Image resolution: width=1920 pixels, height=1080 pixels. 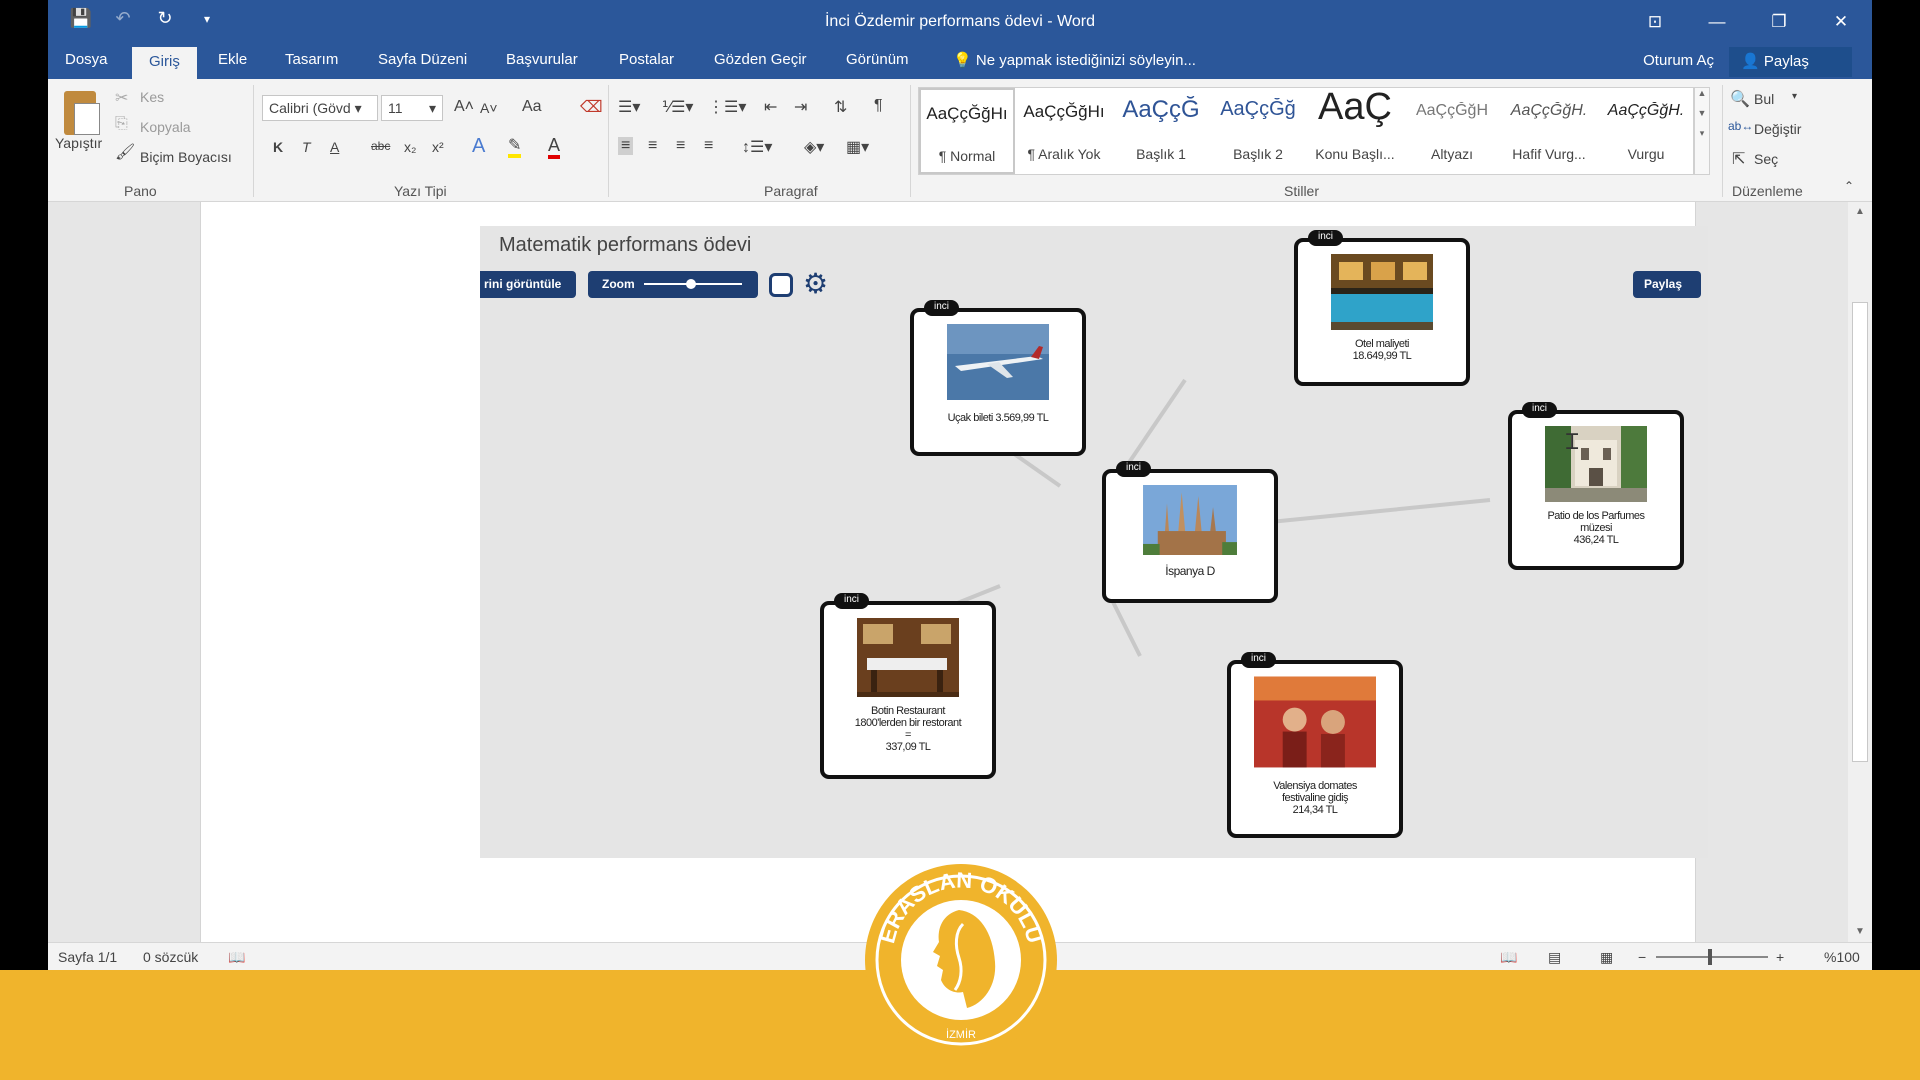 What do you see at coordinates (727, 107) in the screenshot?
I see `multilevel-list-icon: ⋮☰▾` at bounding box center [727, 107].